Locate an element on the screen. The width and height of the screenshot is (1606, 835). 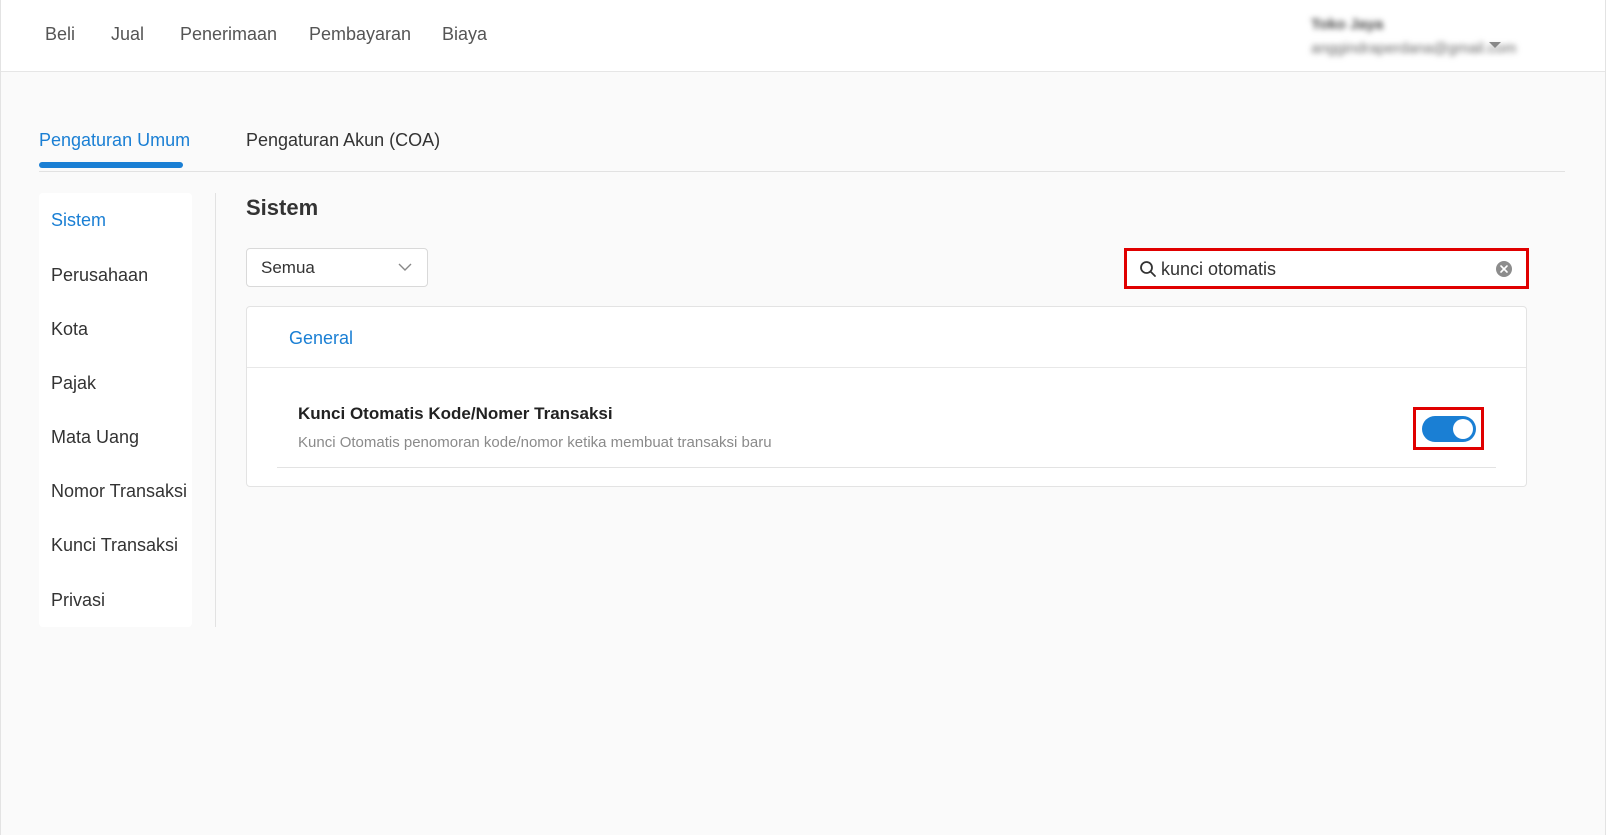
sidebar-item-mata-uang: Mata Uang is located at coordinates (95, 437).